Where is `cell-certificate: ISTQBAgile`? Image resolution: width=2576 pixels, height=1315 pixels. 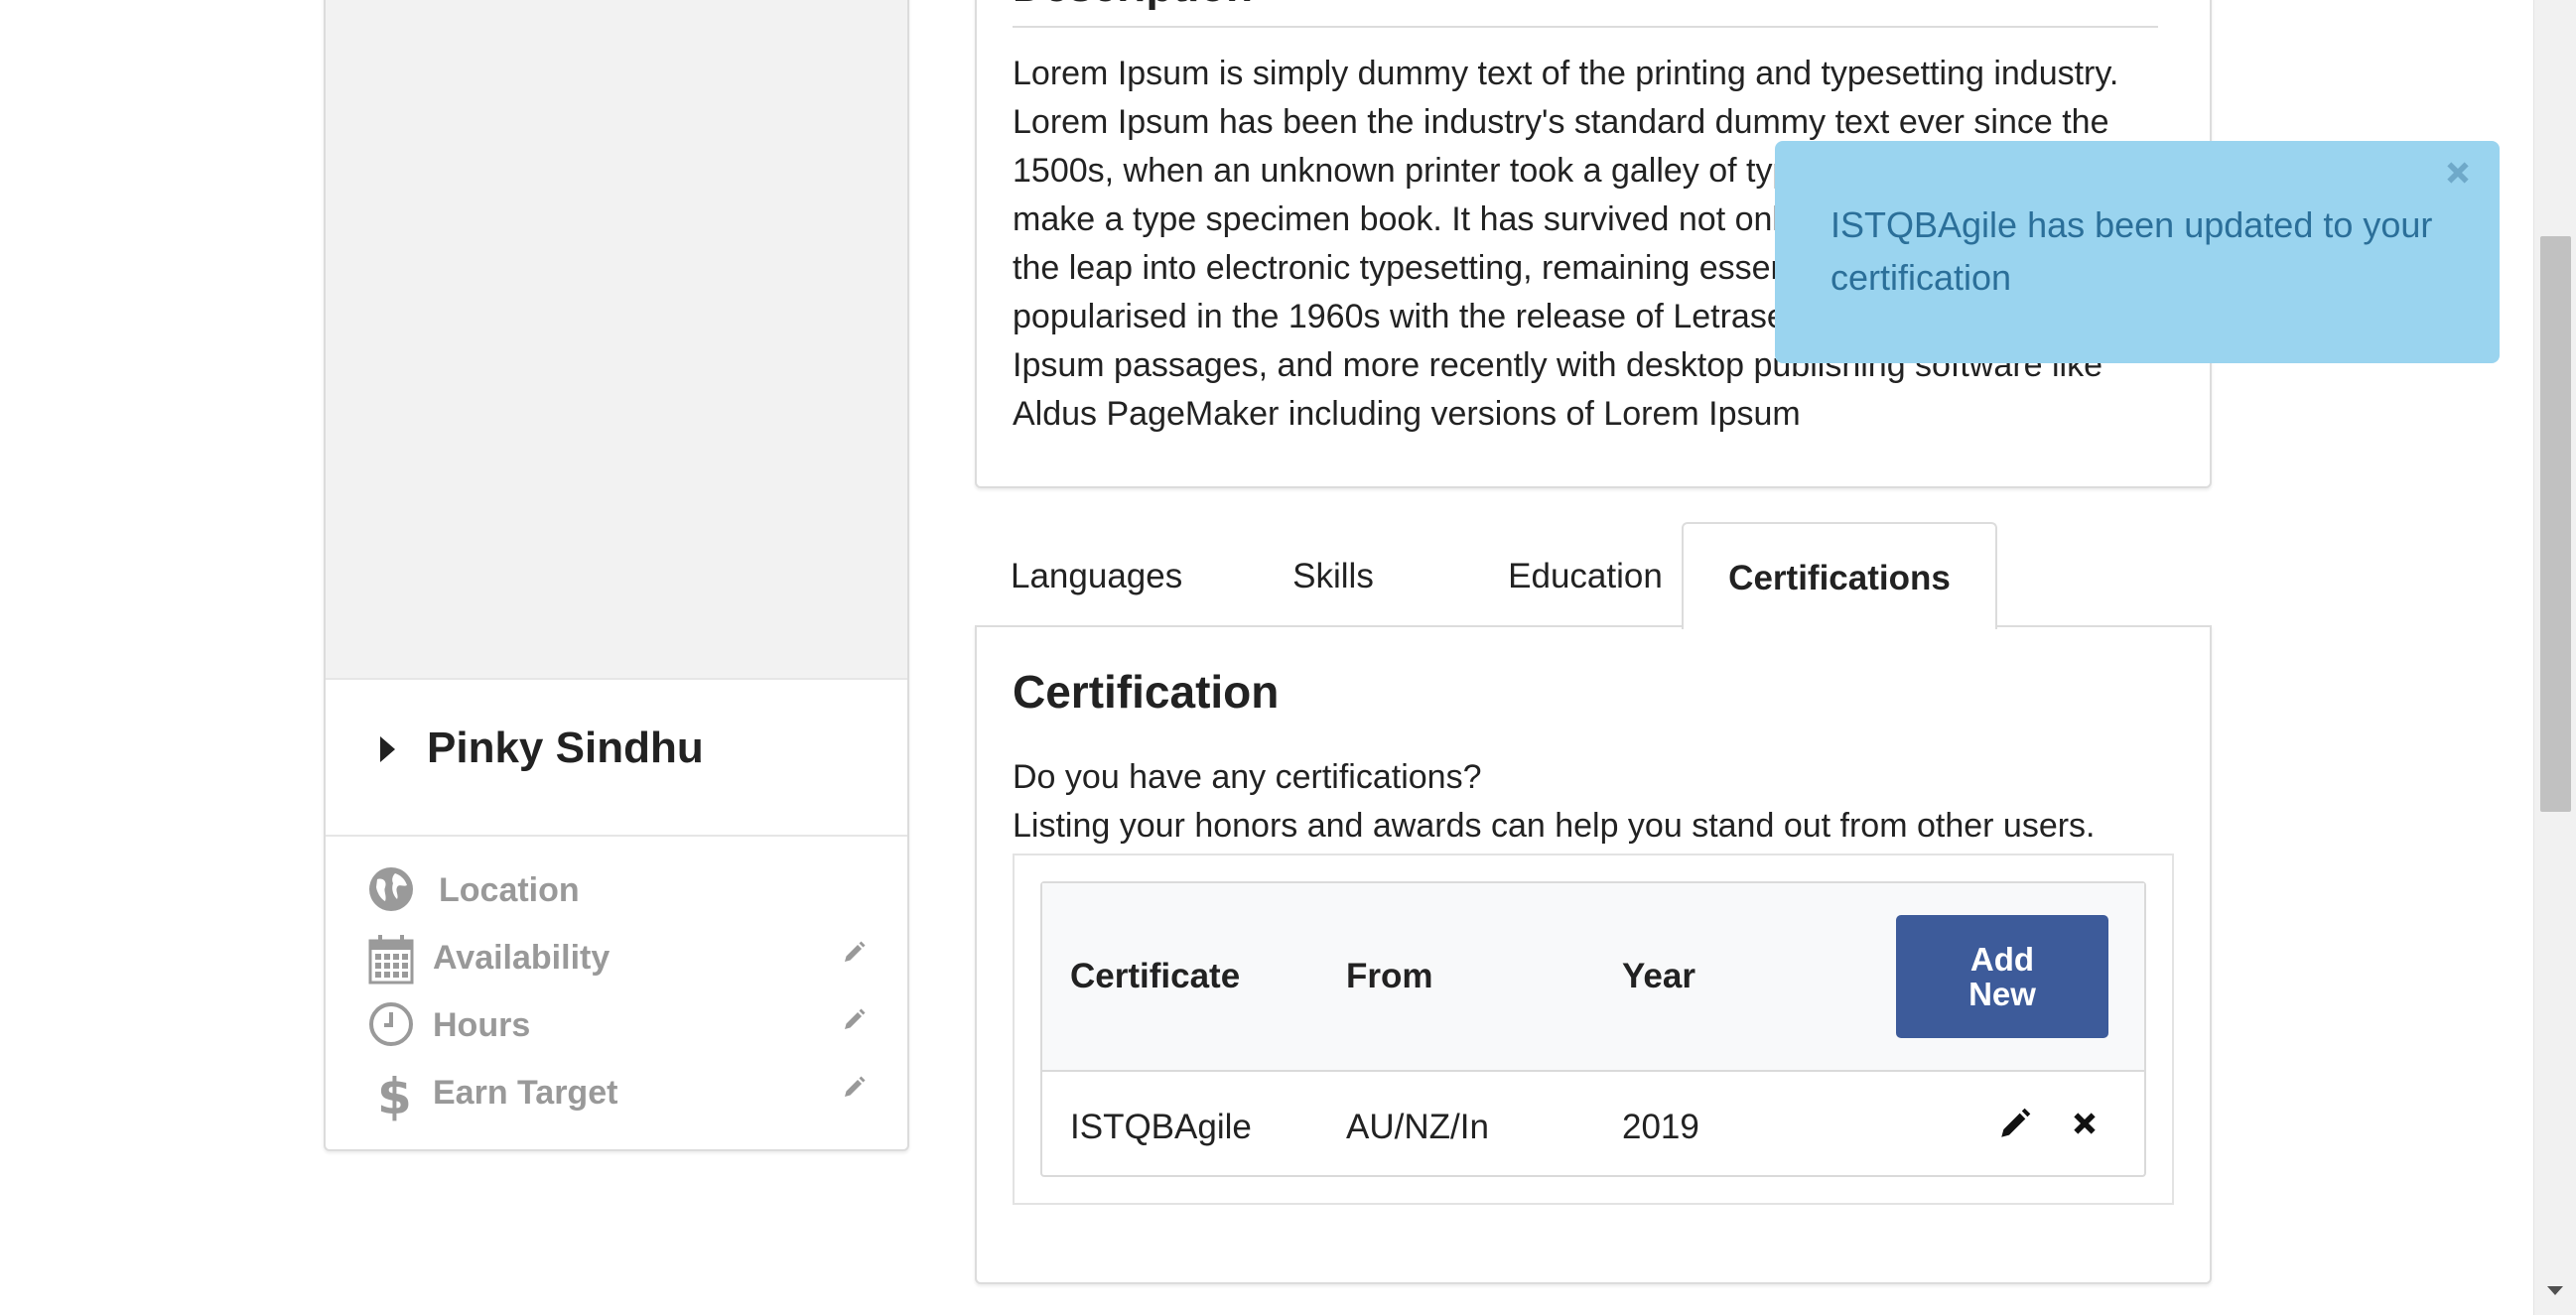 cell-certificate: ISTQBAgile is located at coordinates (1161, 1127).